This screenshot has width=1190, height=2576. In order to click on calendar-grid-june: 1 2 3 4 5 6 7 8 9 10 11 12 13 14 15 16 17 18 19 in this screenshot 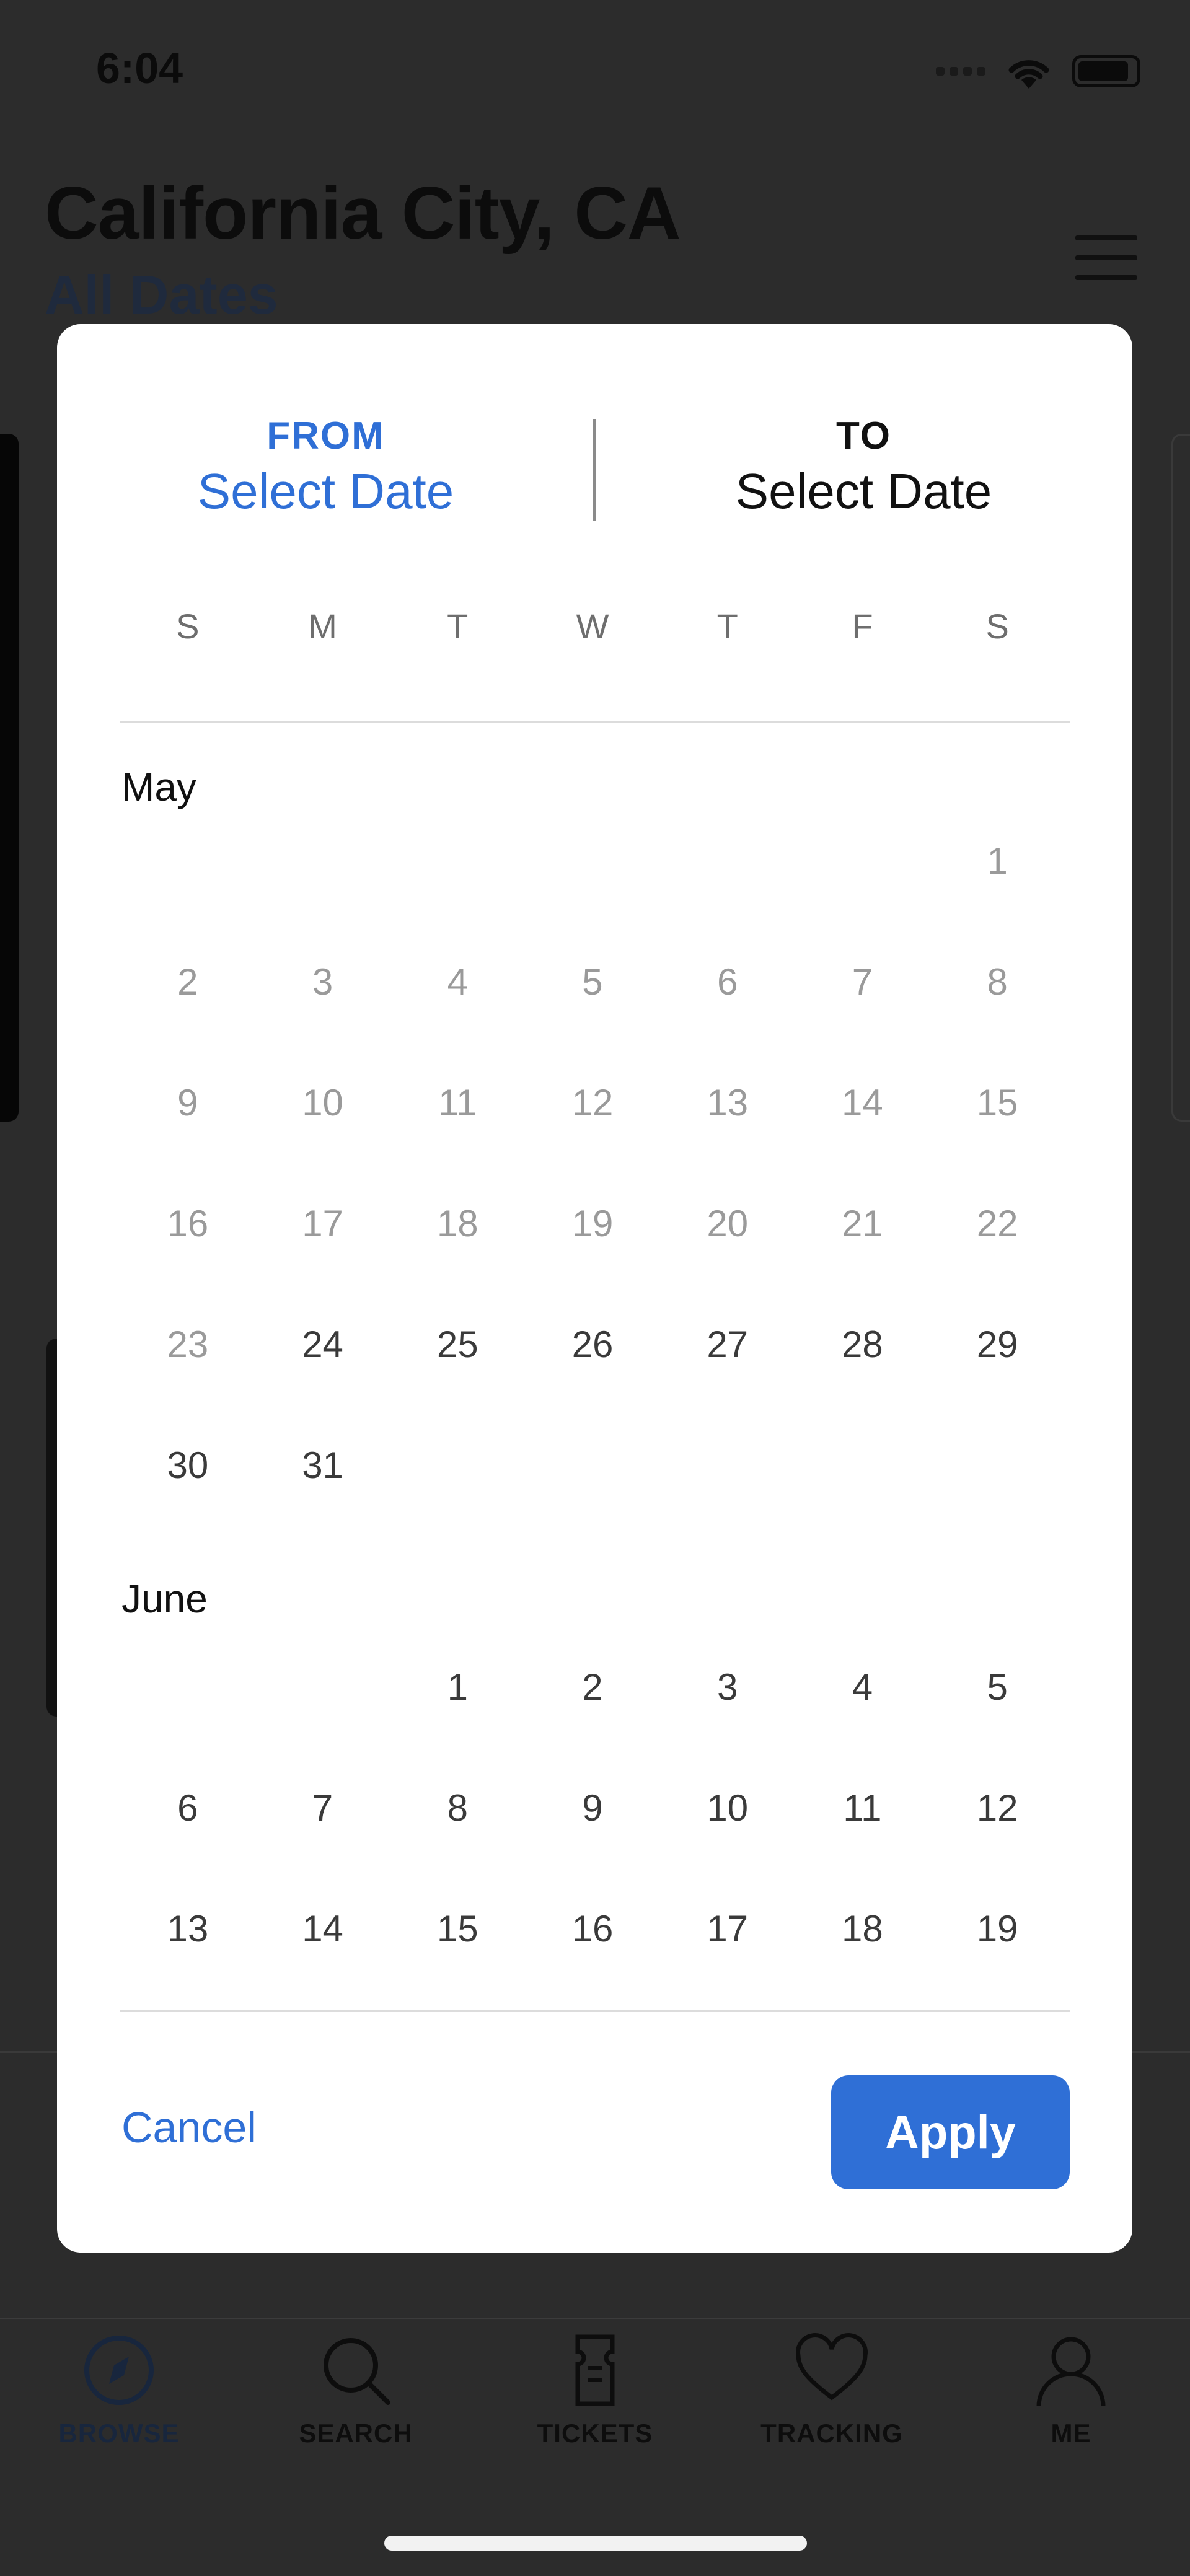, I will do `click(592, 1844)`.